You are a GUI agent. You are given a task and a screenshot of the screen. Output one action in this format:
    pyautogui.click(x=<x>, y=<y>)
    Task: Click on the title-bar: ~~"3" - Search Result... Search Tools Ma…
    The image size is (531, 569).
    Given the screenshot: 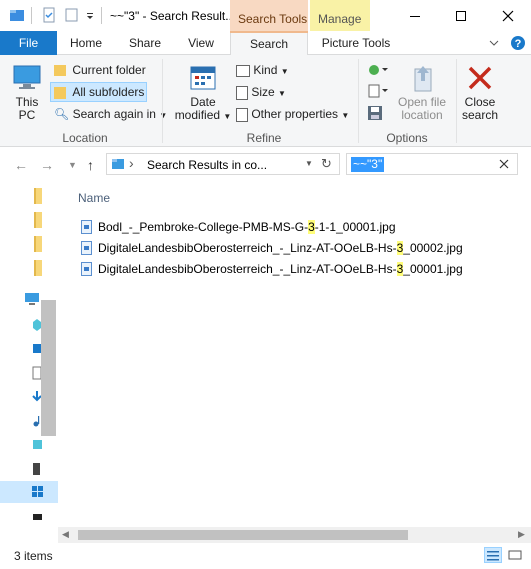 What is the action you would take?
    pyautogui.click(x=265, y=15)
    